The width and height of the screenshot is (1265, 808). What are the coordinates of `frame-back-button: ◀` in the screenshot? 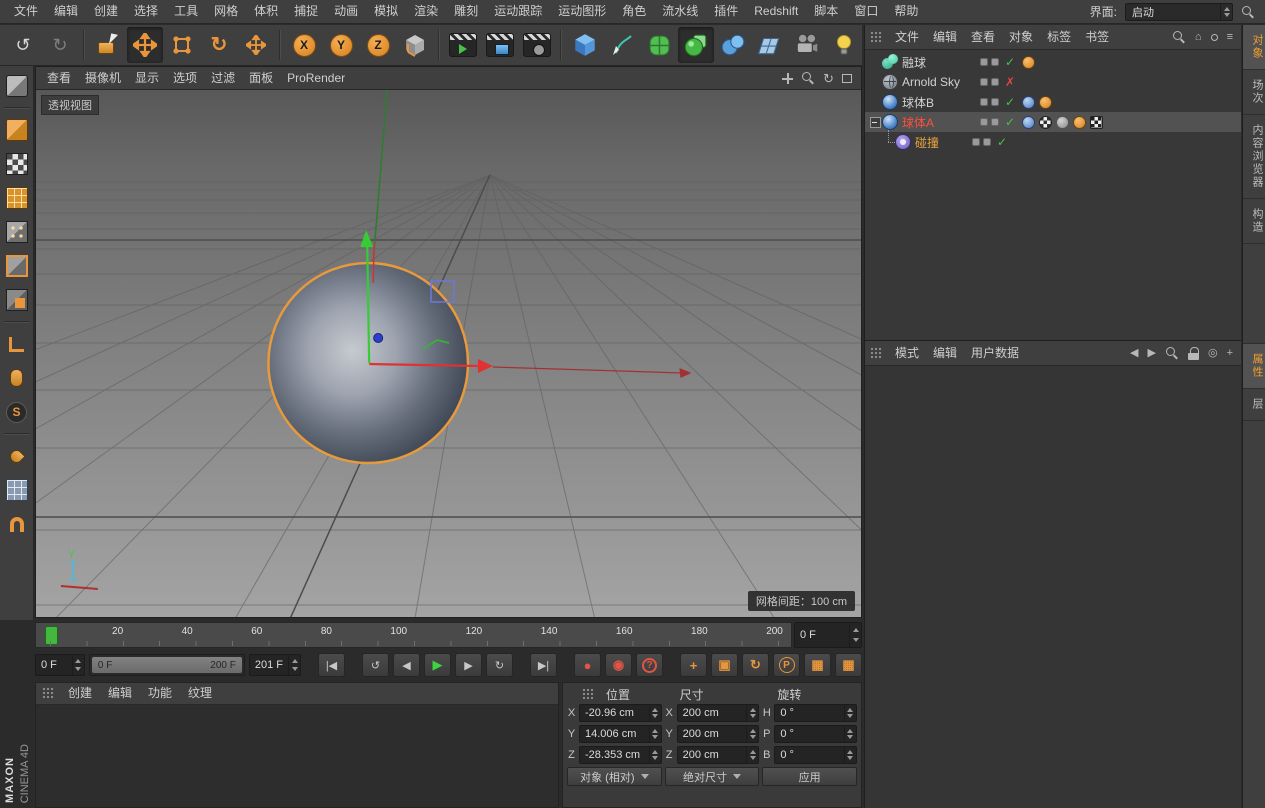 It's located at (406, 665).